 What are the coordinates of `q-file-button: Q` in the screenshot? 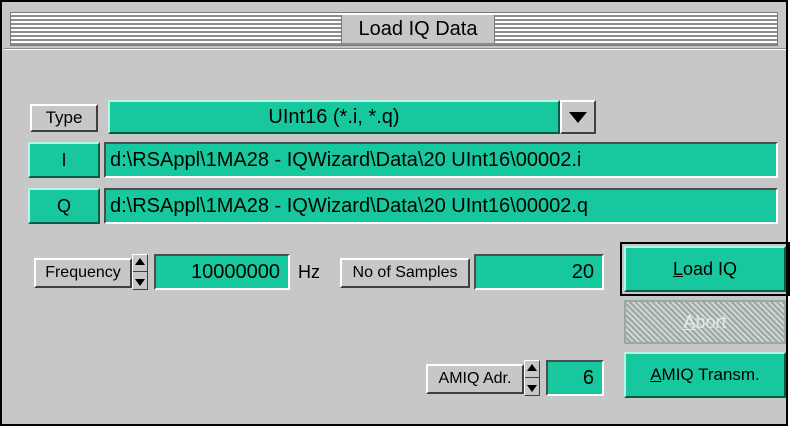 It's located at (64, 206).